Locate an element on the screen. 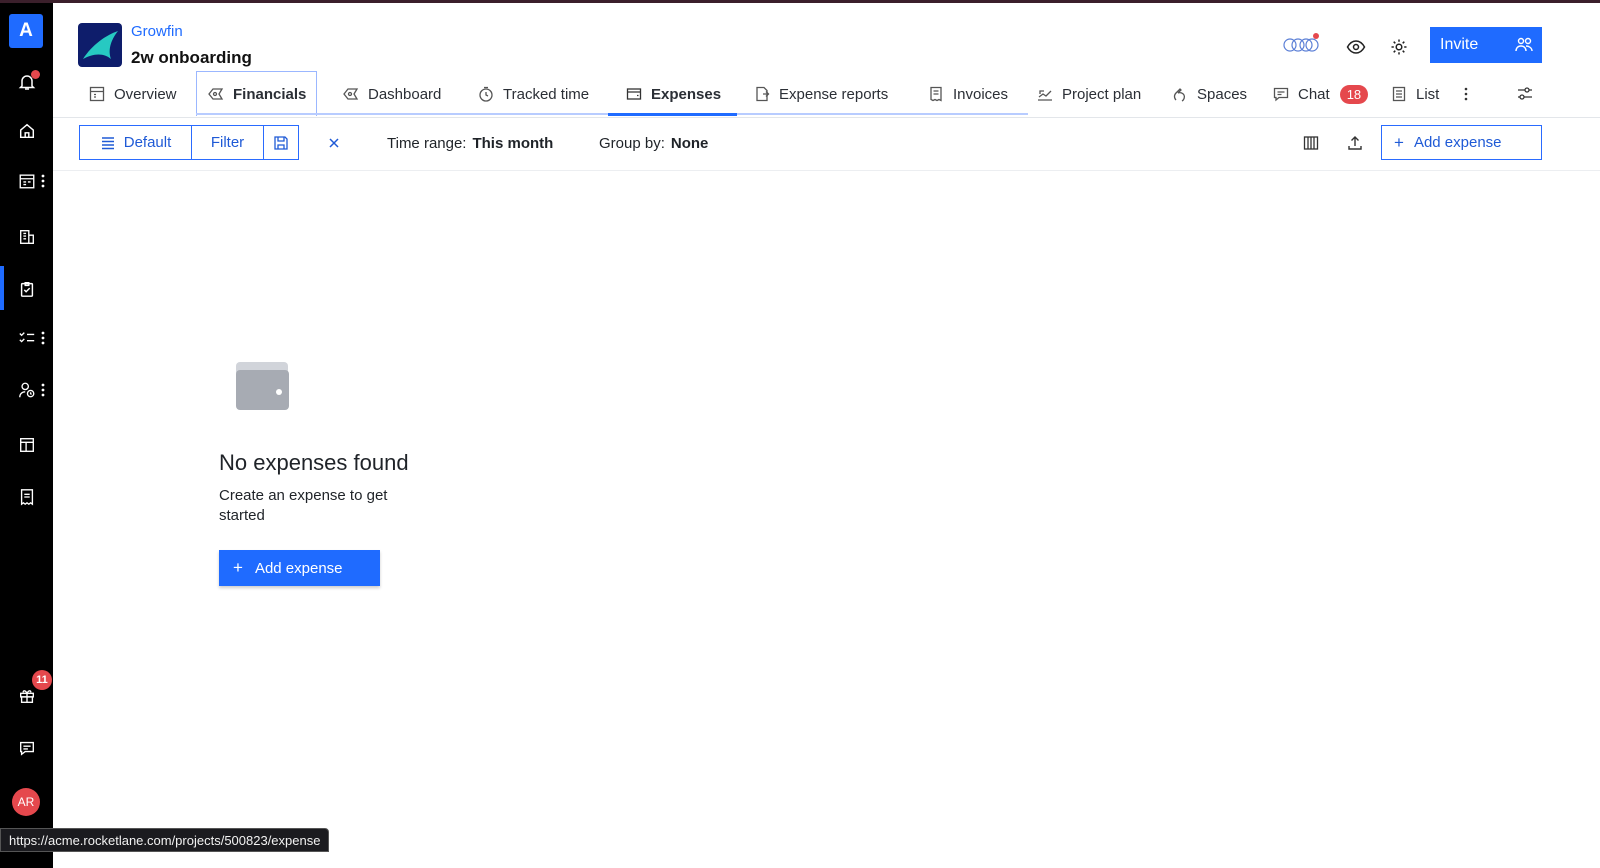 The image size is (1600, 868). columns-icon is located at coordinates (1311, 143).